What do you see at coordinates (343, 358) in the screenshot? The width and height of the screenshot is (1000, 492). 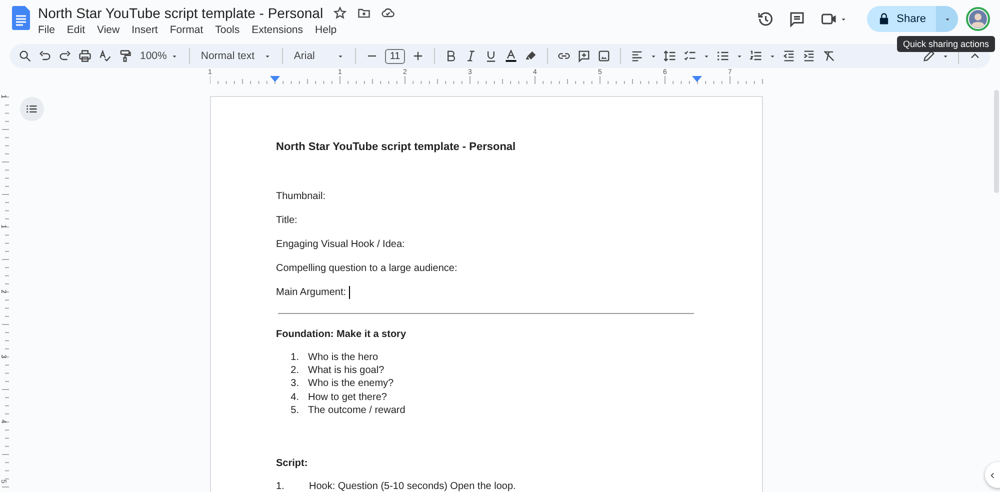 I see `list-item-text: Who is the hero` at bounding box center [343, 358].